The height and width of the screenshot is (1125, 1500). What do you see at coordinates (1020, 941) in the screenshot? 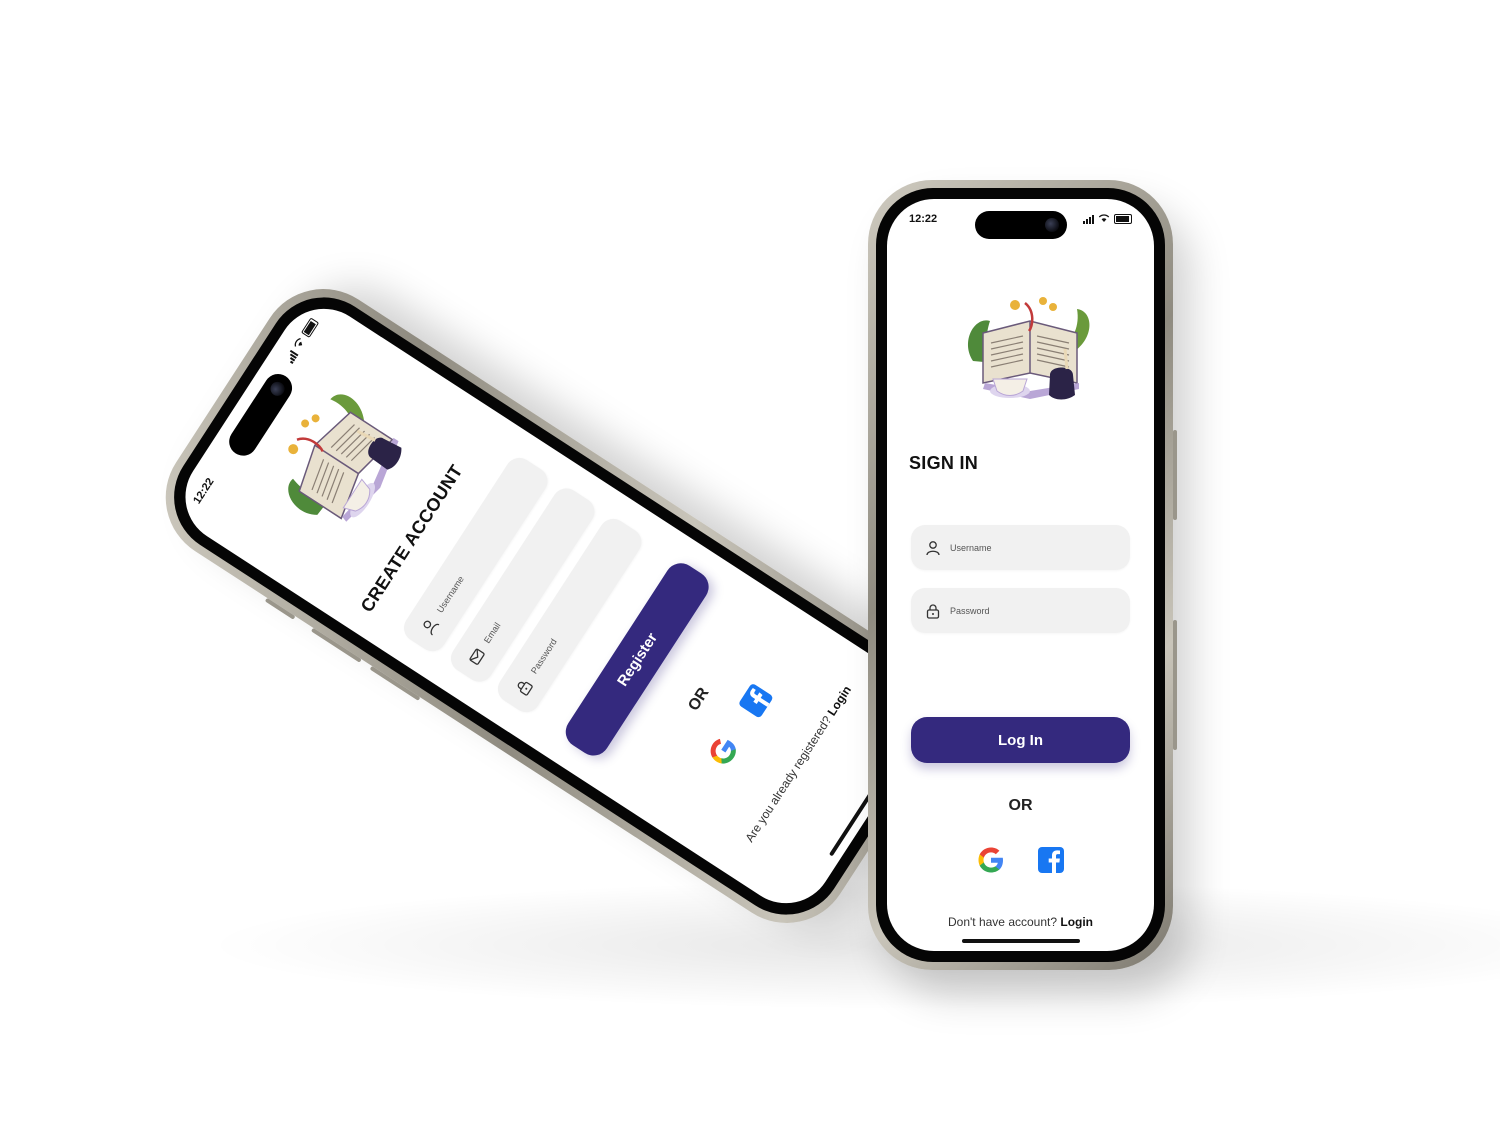
I see `home-indicator` at bounding box center [1020, 941].